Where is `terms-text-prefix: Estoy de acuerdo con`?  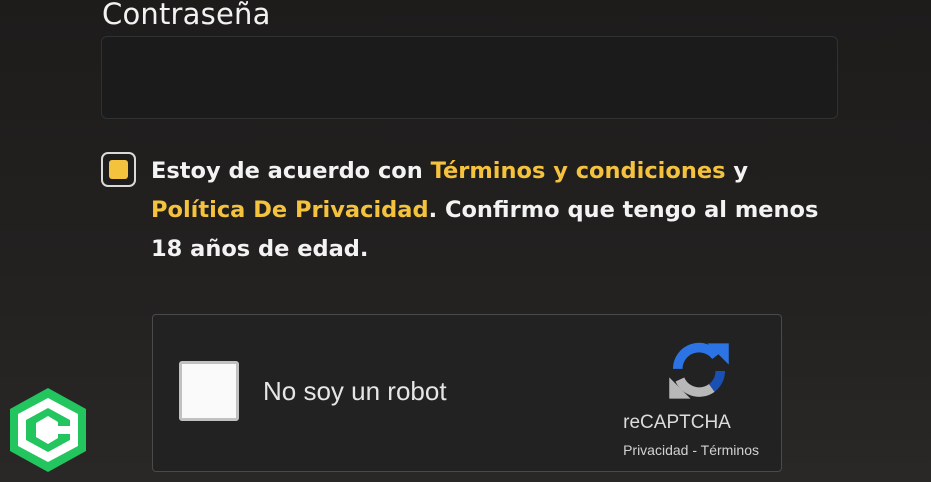
terms-text-prefix: Estoy de acuerdo con is located at coordinates (291, 171).